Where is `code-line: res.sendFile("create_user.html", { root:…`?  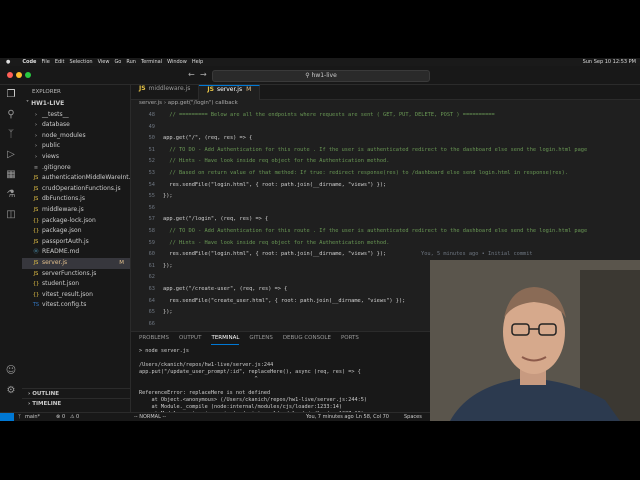
code-line: res.sendFile("create_user.html", { root:… is located at coordinates (284, 301).